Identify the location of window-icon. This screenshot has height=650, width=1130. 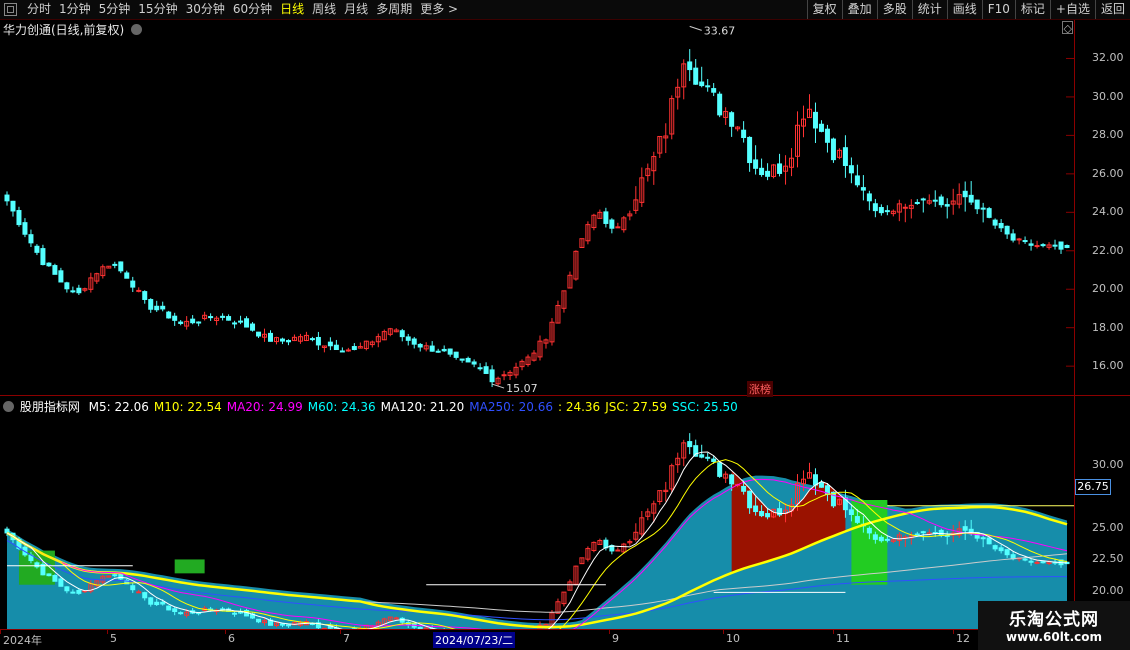
(10, 9).